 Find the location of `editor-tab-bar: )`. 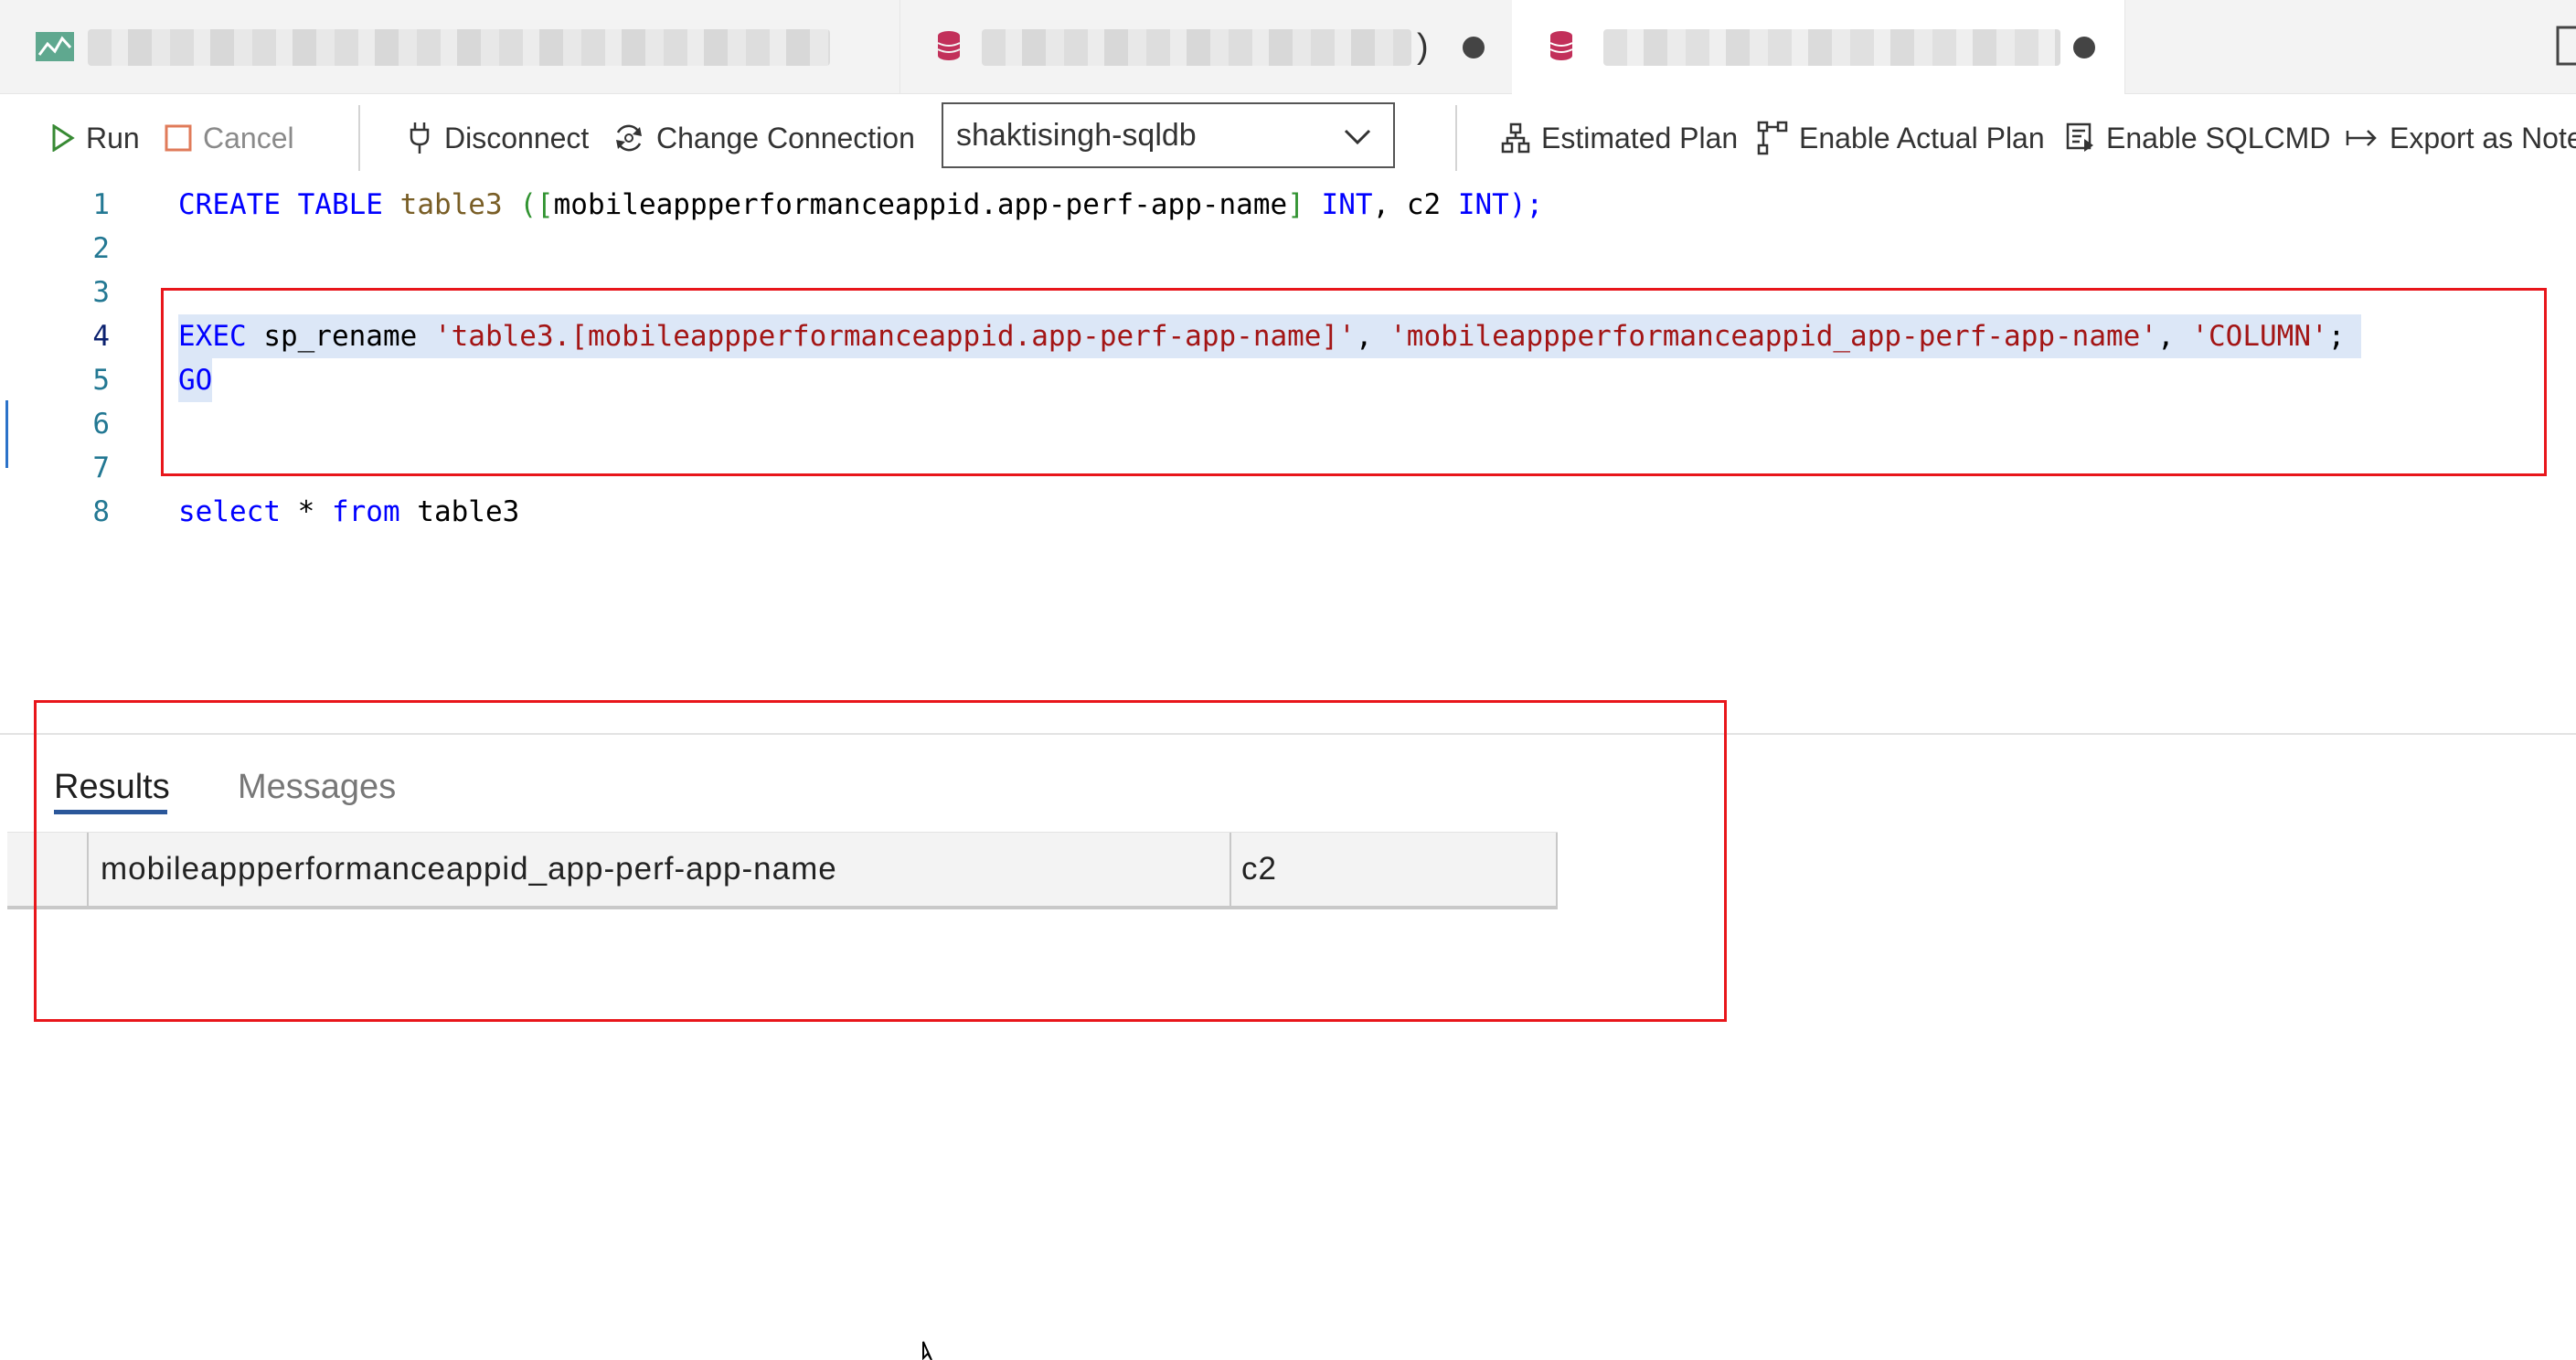

editor-tab-bar: ) is located at coordinates (1288, 47).